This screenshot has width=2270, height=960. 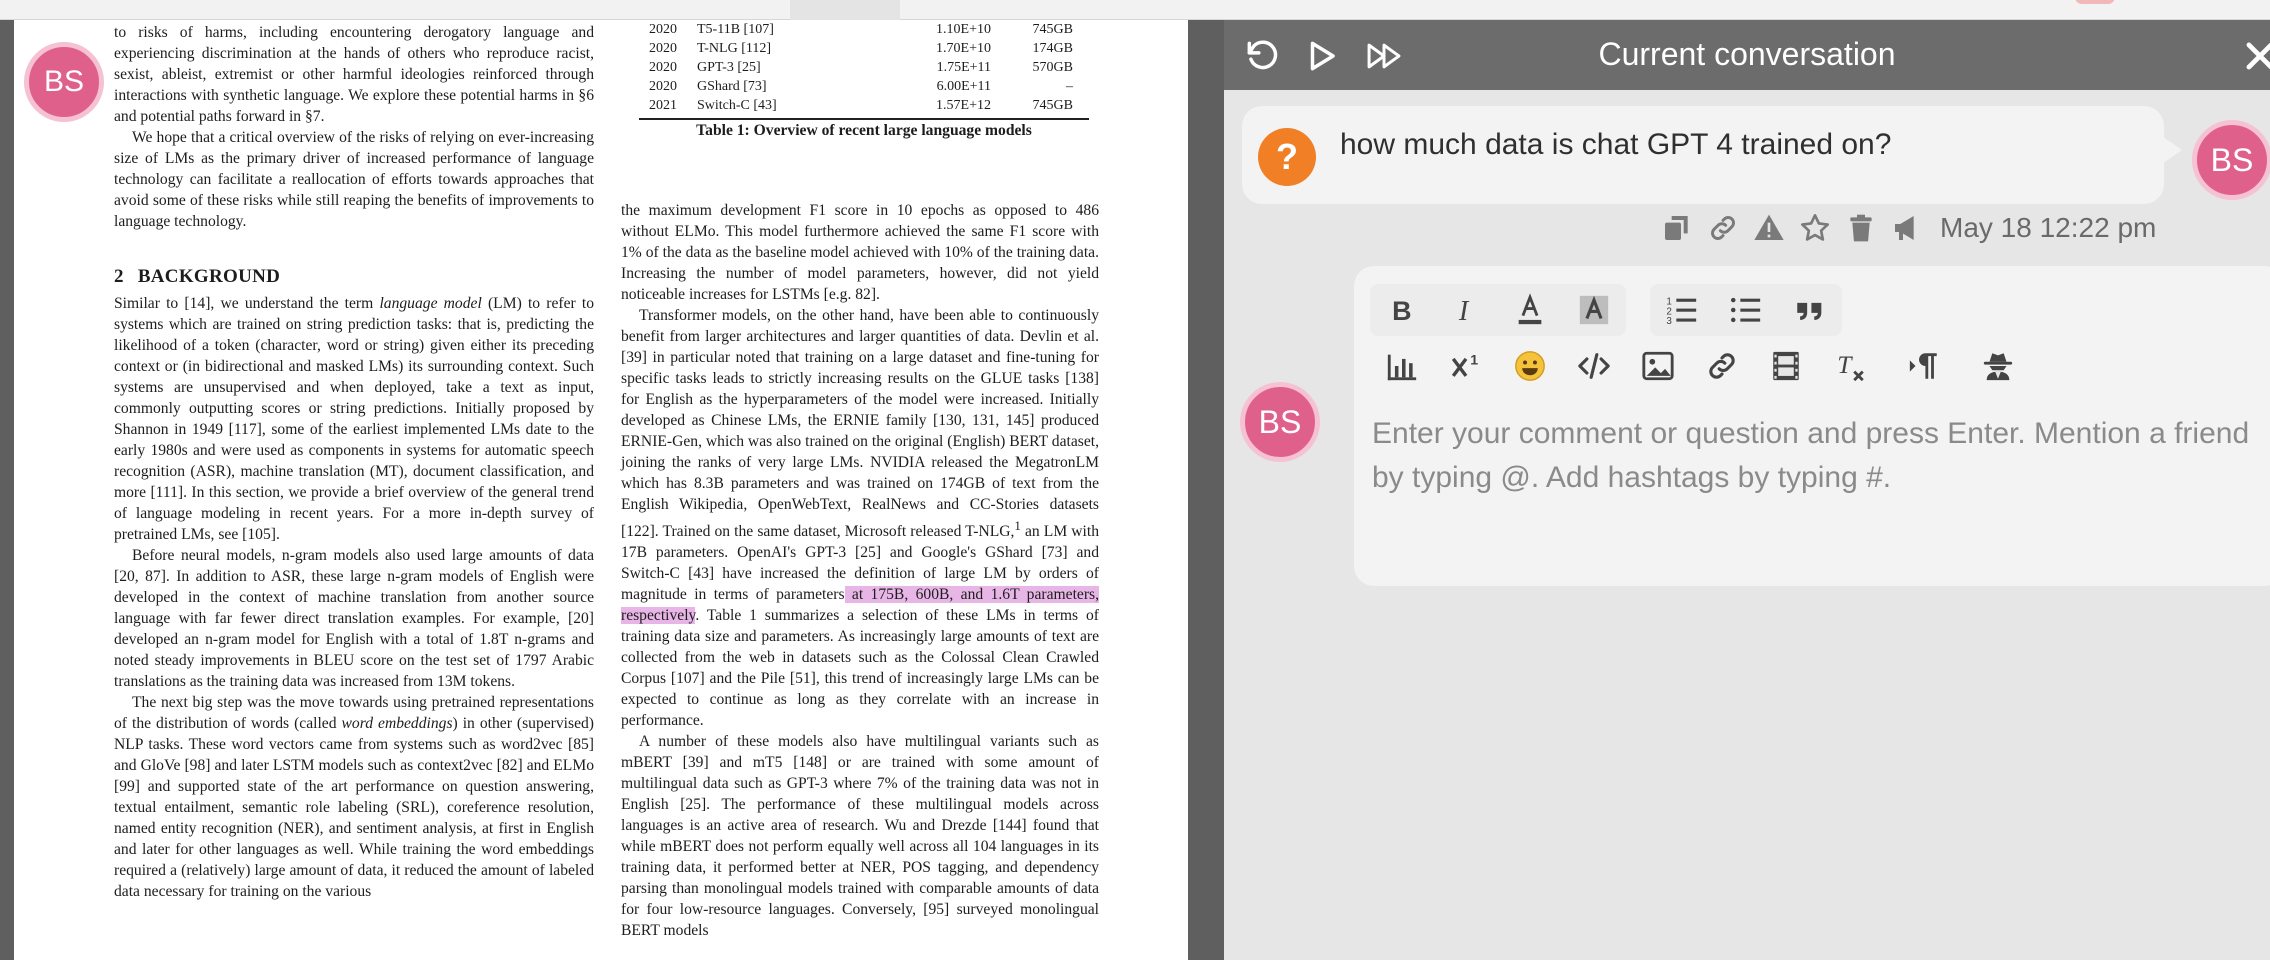 What do you see at coordinates (1669, 321) in the screenshot?
I see `svg-text: 3` at bounding box center [1669, 321].